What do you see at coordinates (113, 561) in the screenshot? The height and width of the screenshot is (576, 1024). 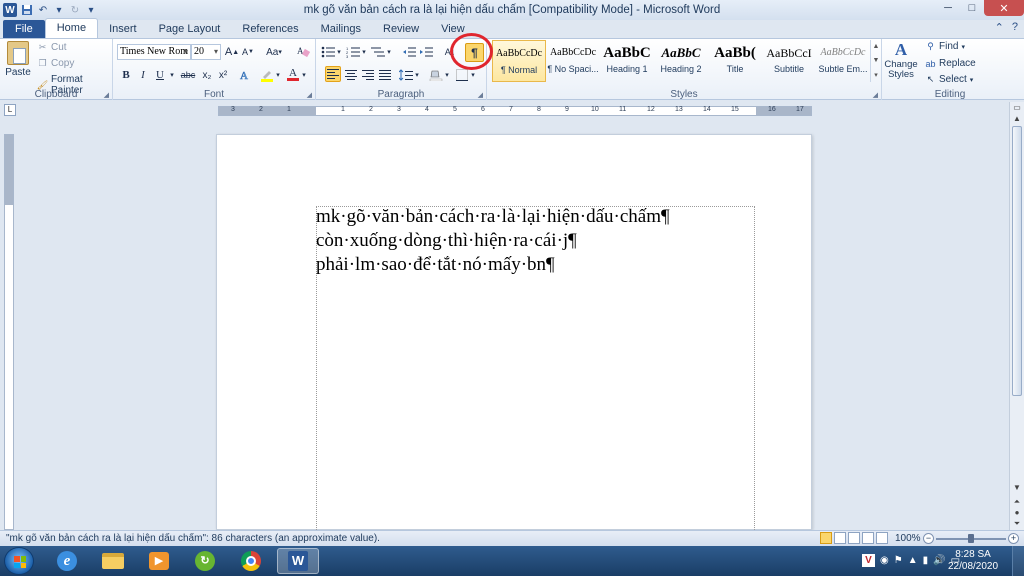 I see `taskbar-file-explorer` at bounding box center [113, 561].